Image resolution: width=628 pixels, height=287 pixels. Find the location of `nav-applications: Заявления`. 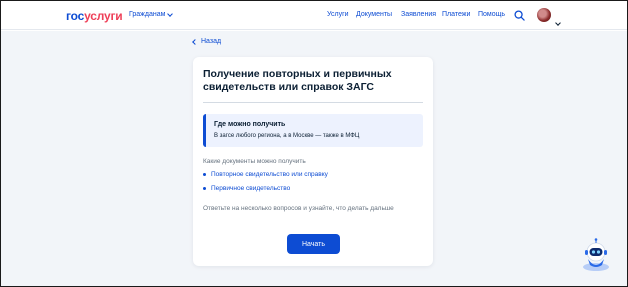

nav-applications: Заявления is located at coordinates (418, 14).